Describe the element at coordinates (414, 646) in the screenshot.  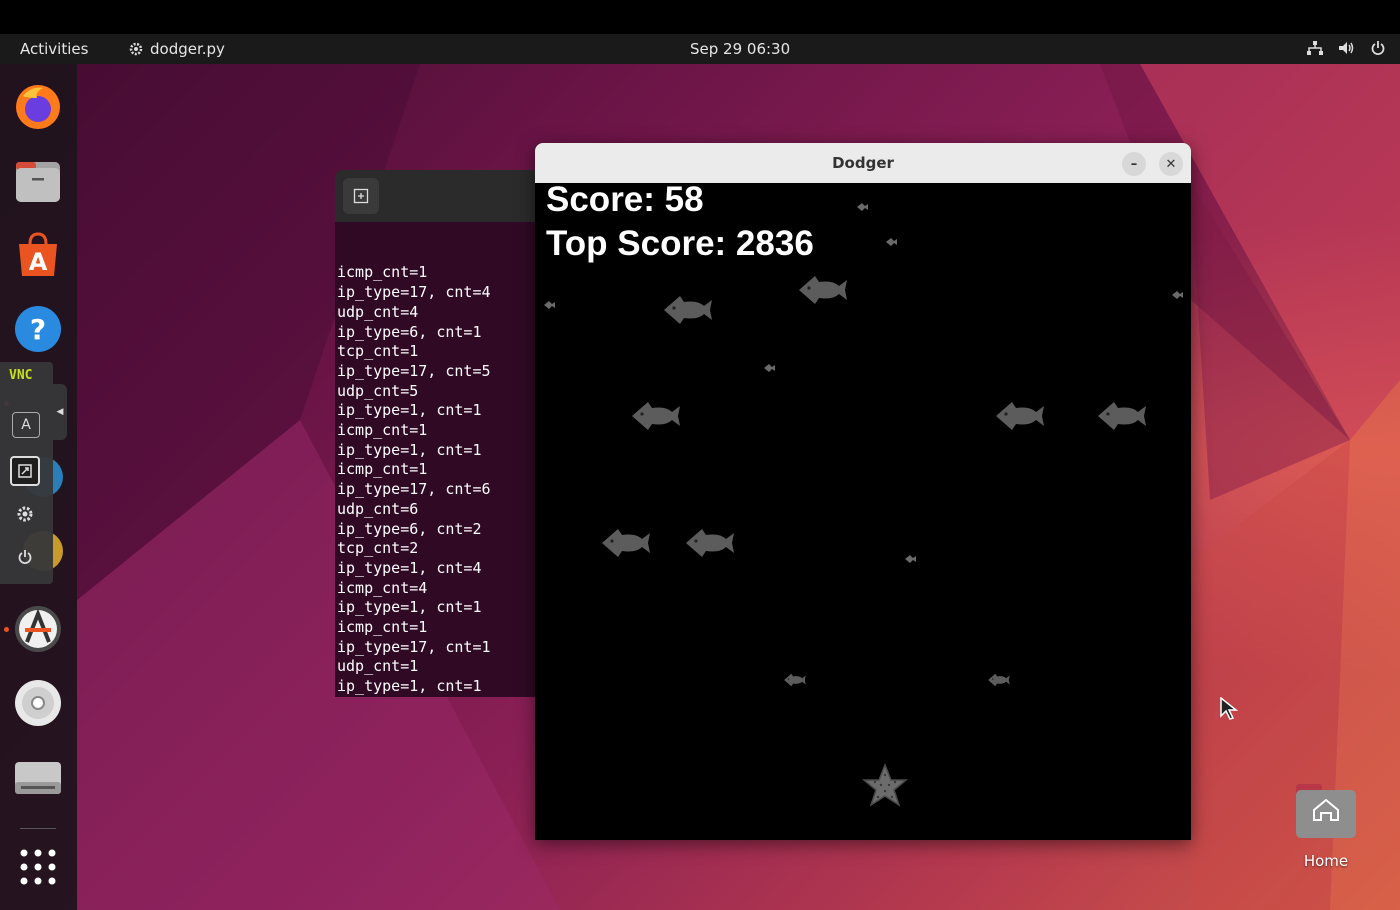
I see `terminal-line: ip_type=17, cnt=1` at that location.